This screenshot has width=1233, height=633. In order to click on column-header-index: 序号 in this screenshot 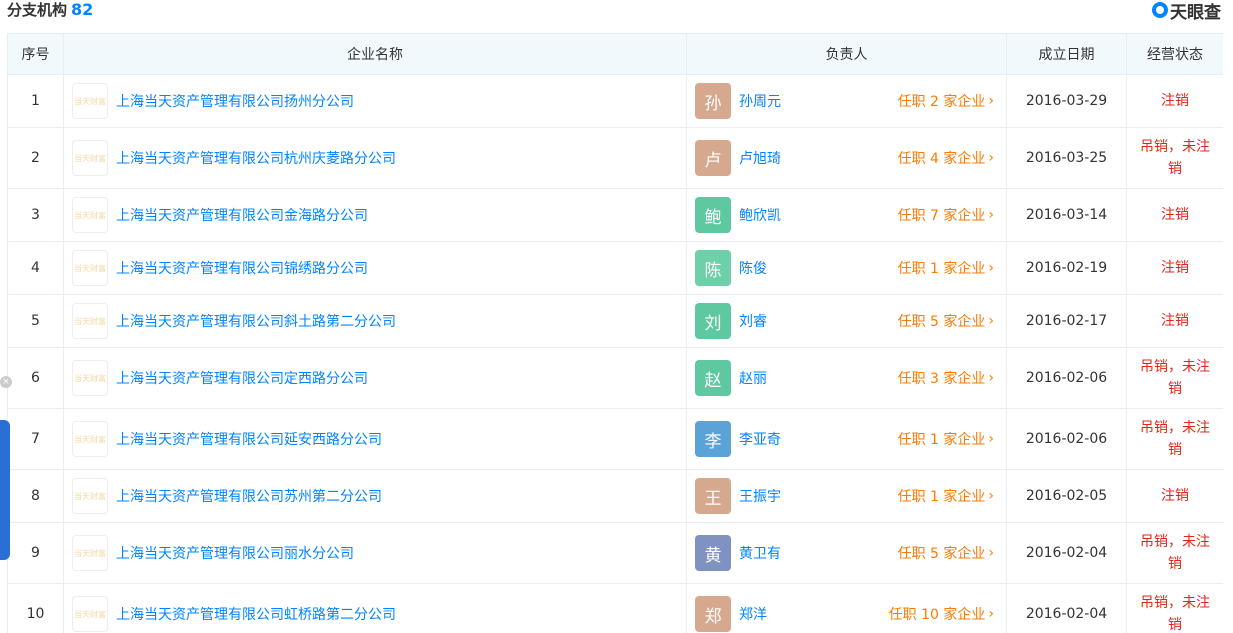, I will do `click(36, 54)`.